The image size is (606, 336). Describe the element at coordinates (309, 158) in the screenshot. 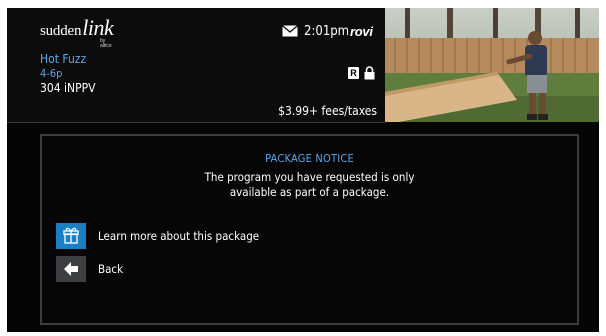

I see `dialog-title: PACKAGE NOTICE` at that location.